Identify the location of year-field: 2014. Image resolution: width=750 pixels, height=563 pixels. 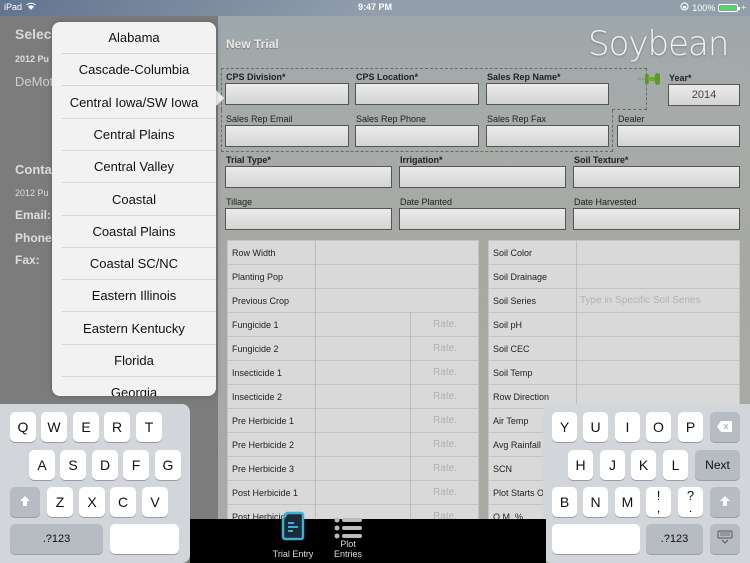
(704, 95).